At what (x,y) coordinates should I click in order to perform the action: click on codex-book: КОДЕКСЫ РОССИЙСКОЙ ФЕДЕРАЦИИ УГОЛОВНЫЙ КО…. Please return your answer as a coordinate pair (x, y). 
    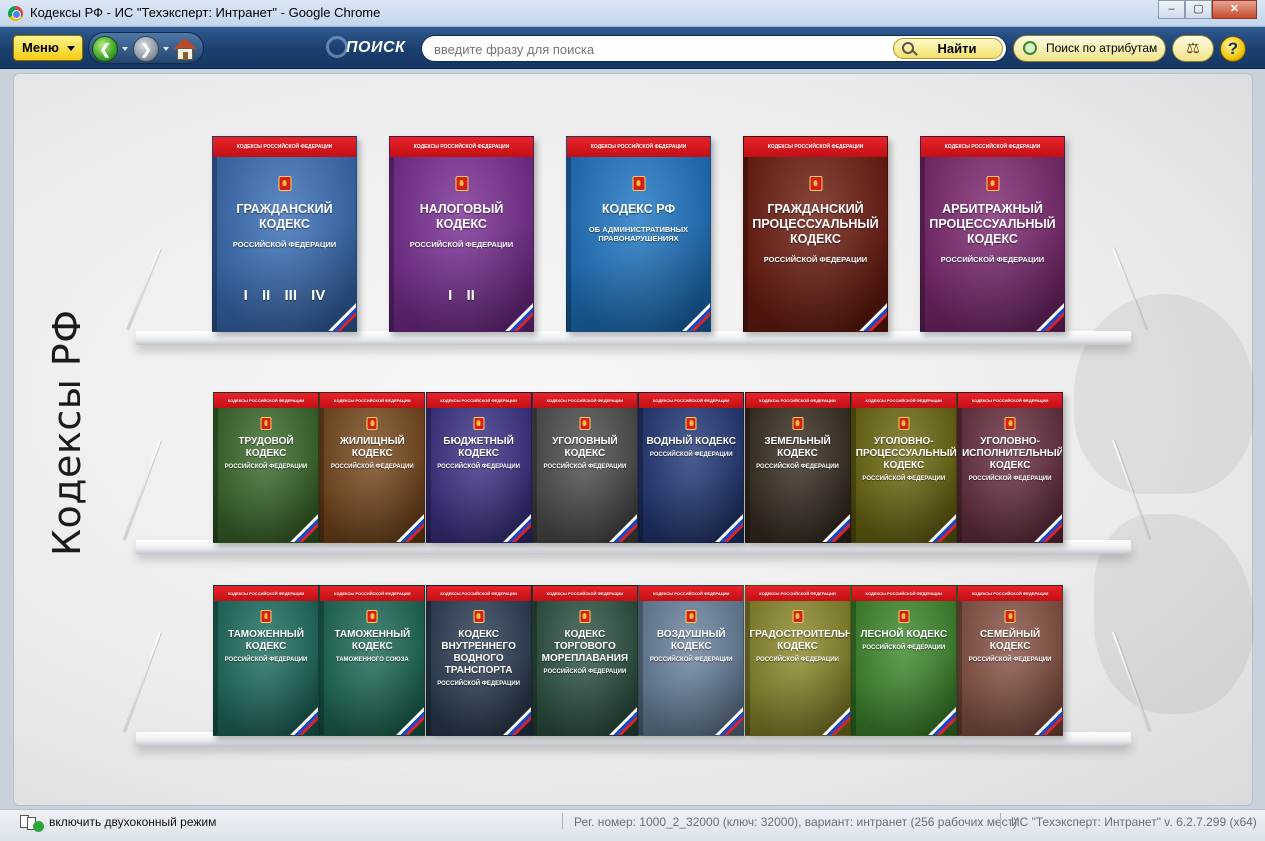
    Looking at the image, I should click on (584, 467).